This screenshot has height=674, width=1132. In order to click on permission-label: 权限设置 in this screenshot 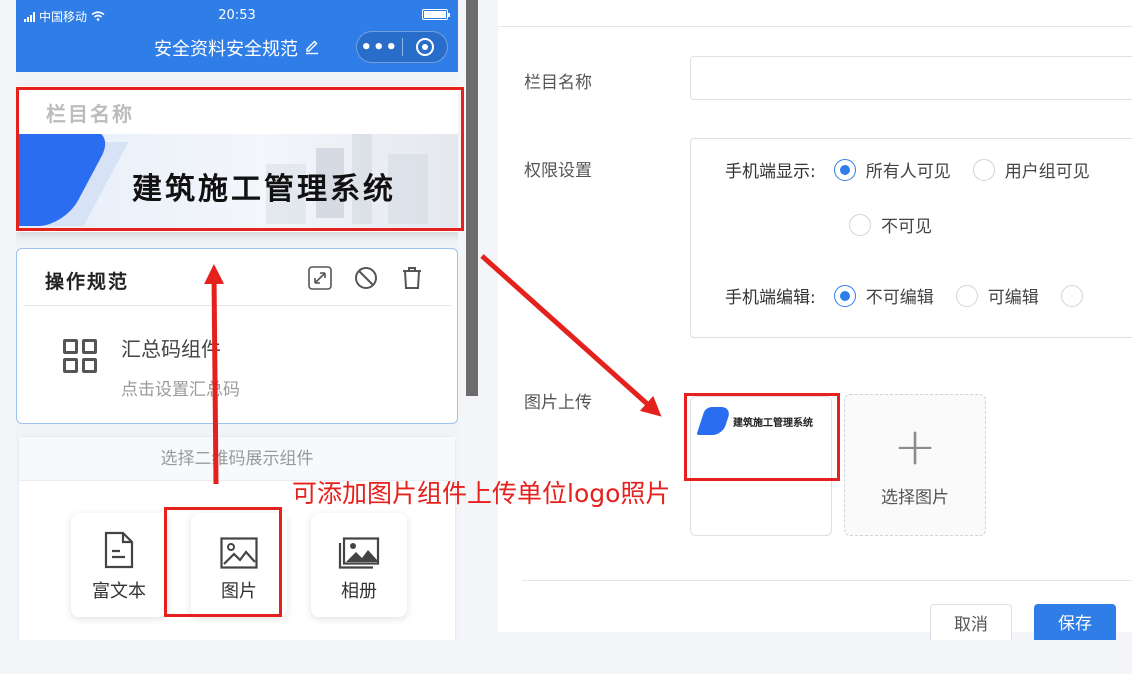, I will do `click(558, 171)`.